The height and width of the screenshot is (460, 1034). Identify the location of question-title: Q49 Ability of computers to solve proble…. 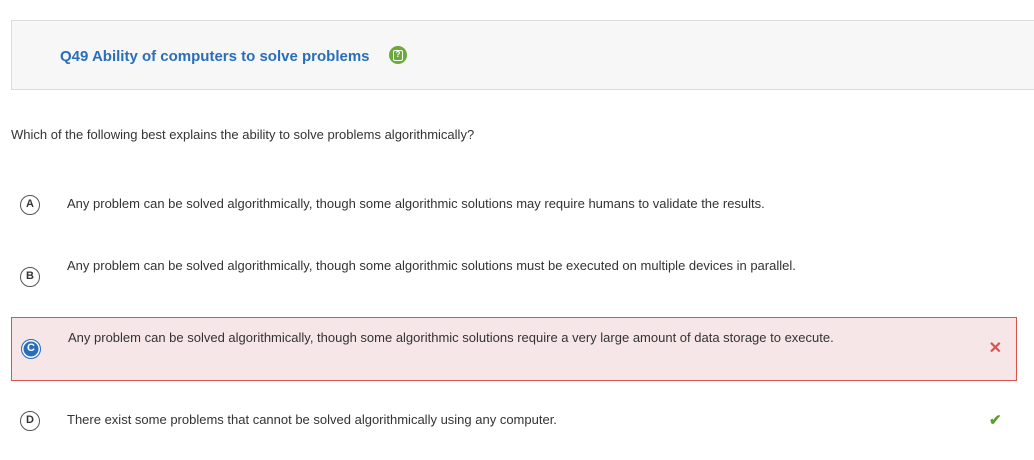
(215, 56).